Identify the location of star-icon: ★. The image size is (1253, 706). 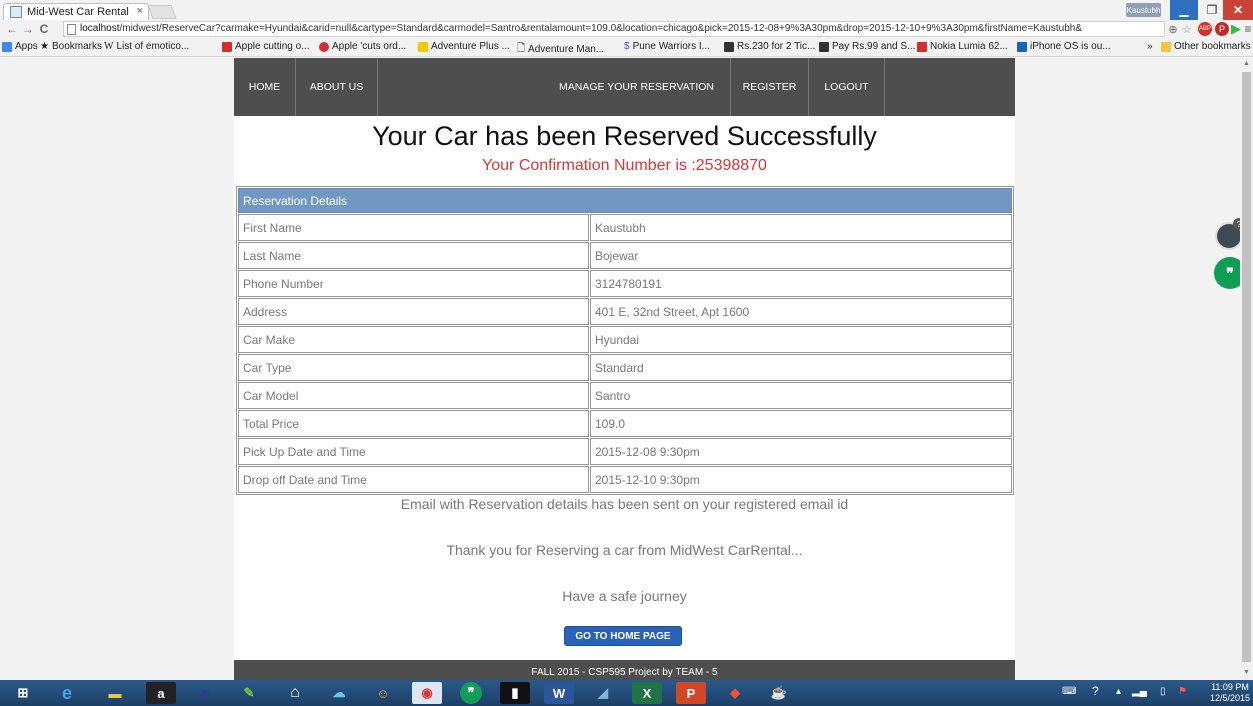
(44, 46).